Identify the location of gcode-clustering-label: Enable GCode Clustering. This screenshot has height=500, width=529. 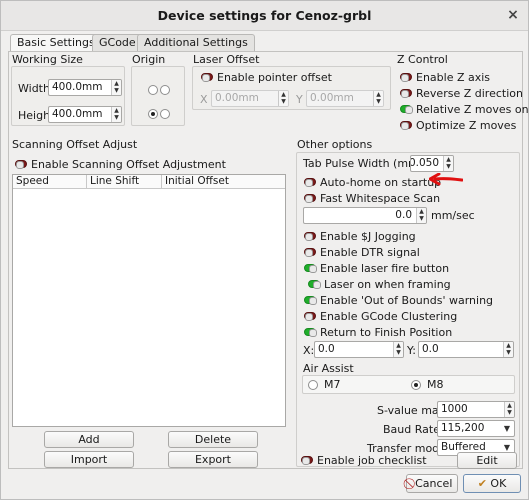
(389, 316).